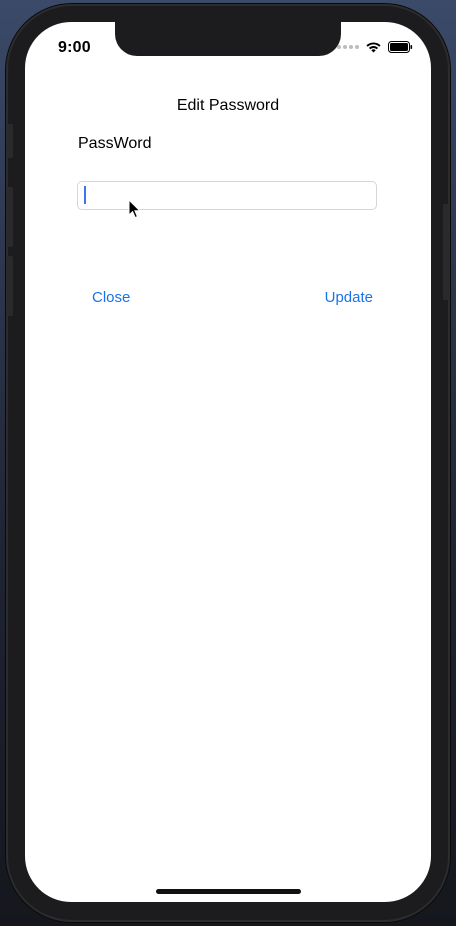  What do you see at coordinates (349, 297) in the screenshot?
I see `update-button: Update` at bounding box center [349, 297].